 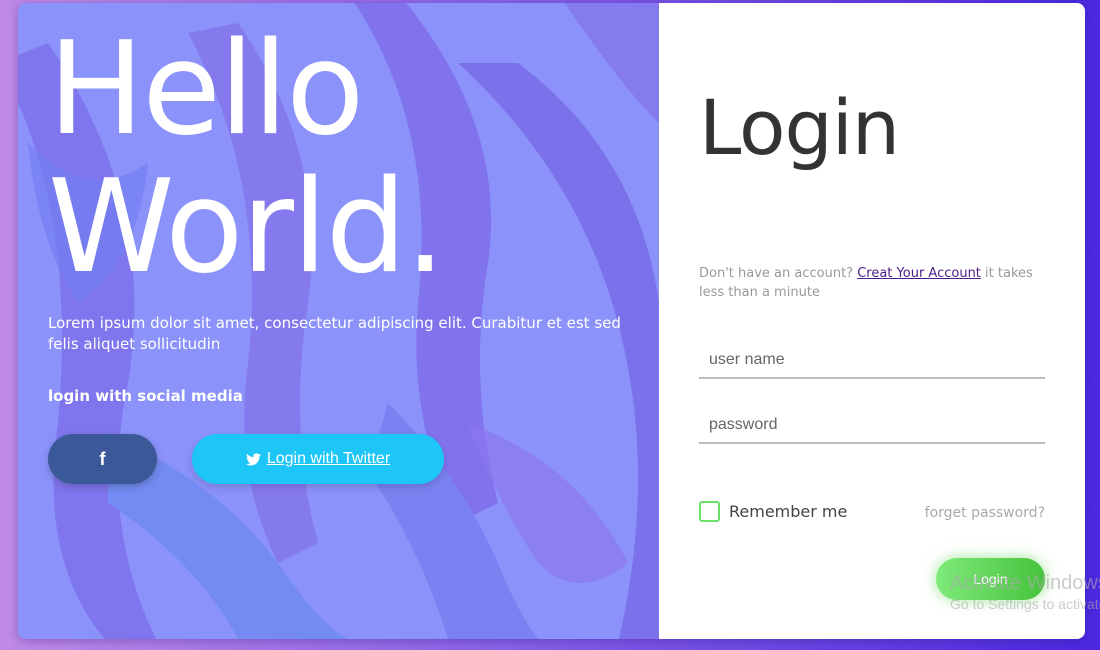 What do you see at coordinates (1025, 583) in the screenshot?
I see `watermark-line1: Activate Windows` at bounding box center [1025, 583].